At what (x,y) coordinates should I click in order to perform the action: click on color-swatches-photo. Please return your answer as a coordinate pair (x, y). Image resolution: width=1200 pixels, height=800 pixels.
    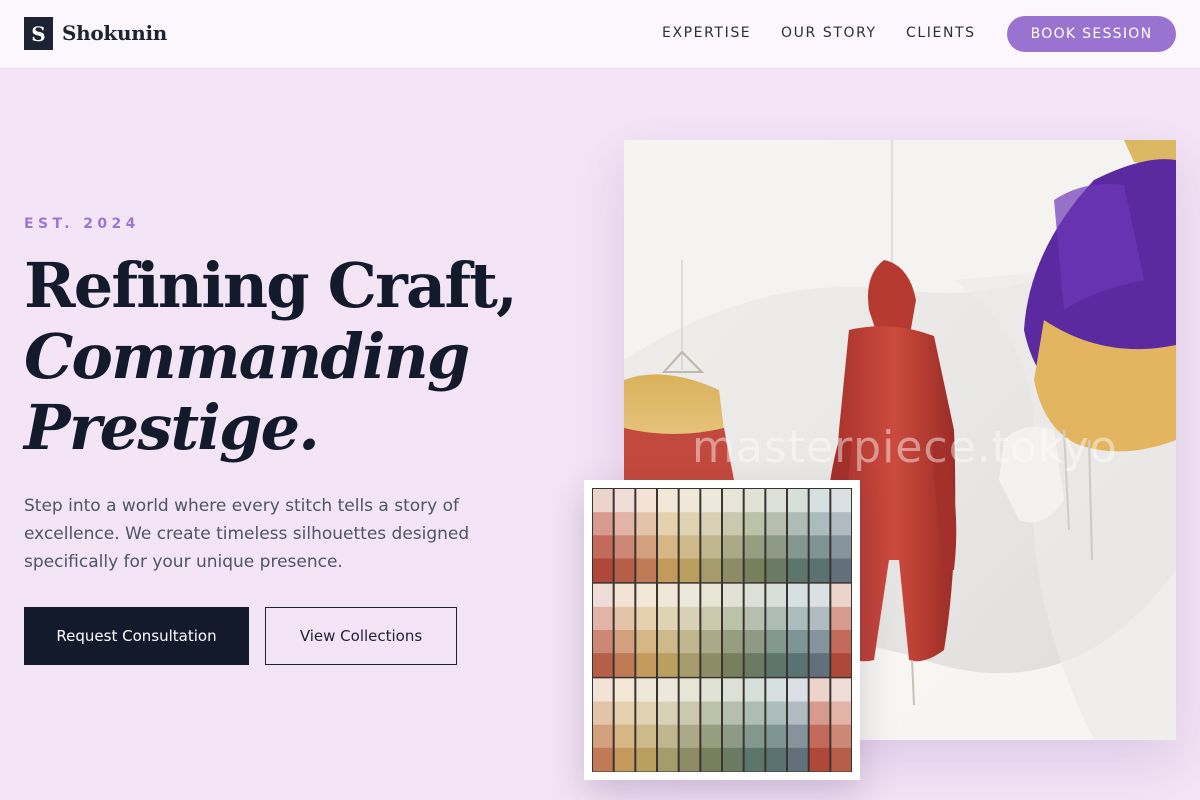
    Looking at the image, I should click on (722, 630).